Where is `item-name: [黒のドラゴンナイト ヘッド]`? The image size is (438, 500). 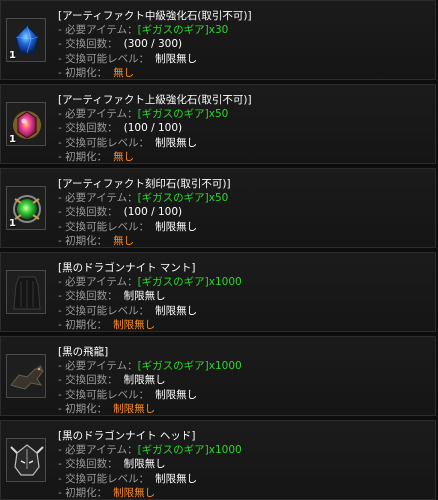 item-name: [黒のドラゴンナイト ヘッド] is located at coordinates (127, 436).